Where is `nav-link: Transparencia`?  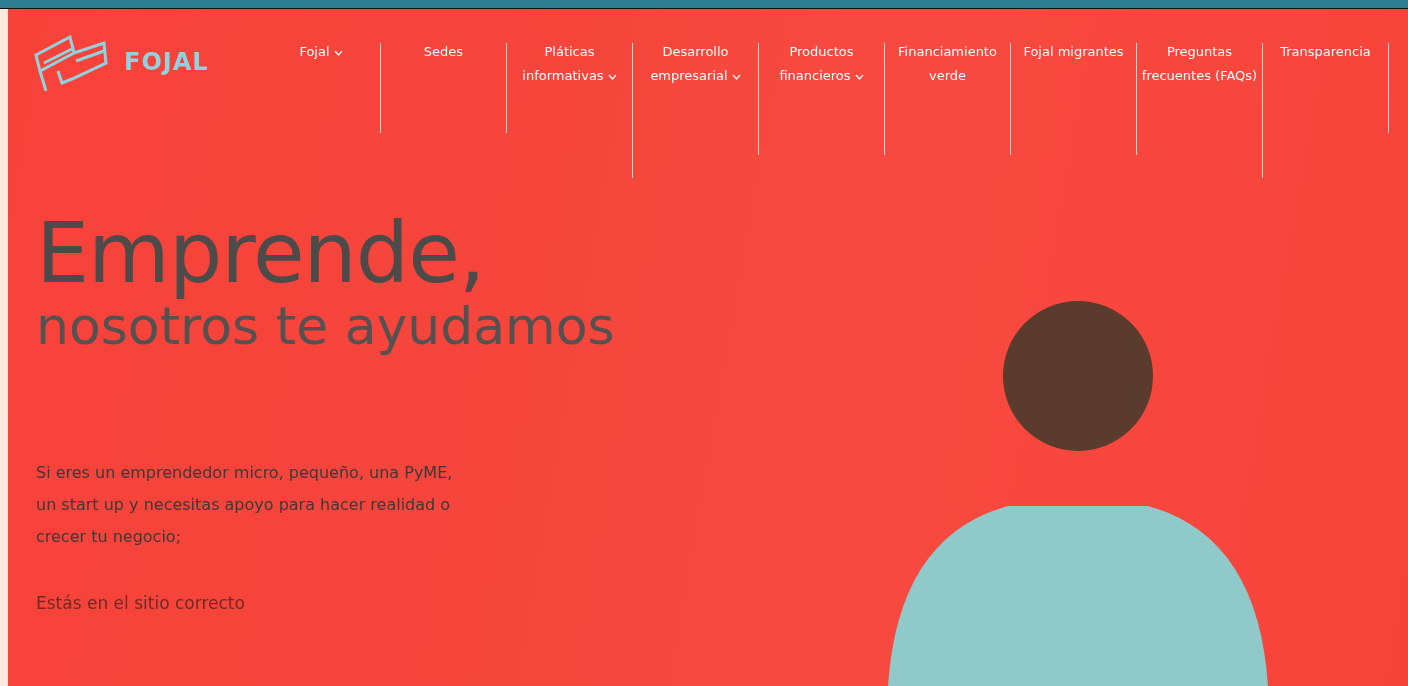
nav-link: Transparencia is located at coordinates (1325, 48).